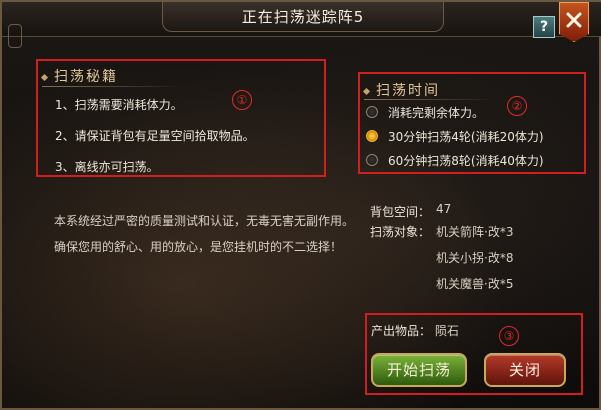  I want to click on bag-space-label: 背包空间：, so click(400, 212).